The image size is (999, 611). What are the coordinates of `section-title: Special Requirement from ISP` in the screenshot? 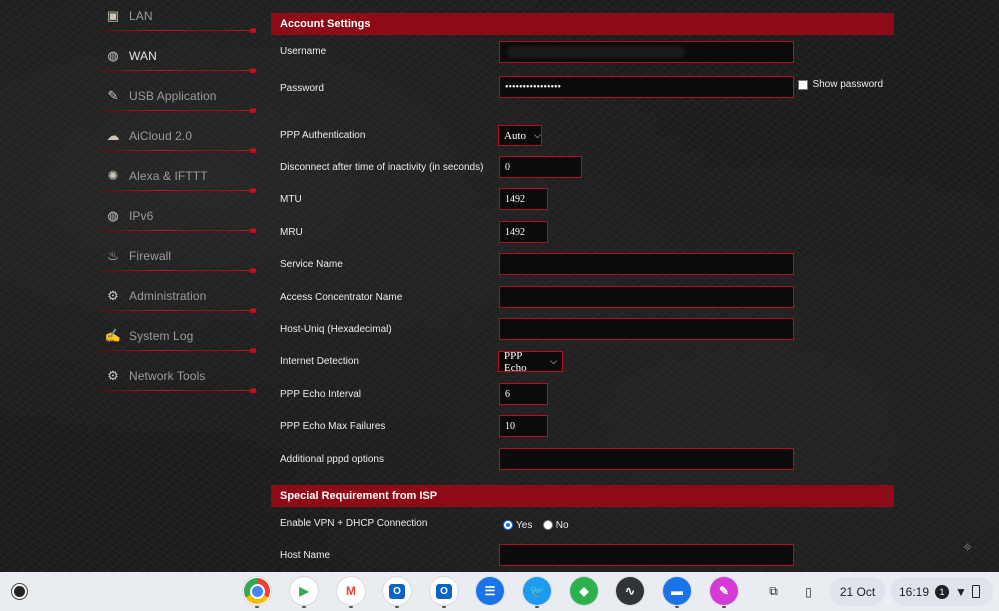 It's located at (359, 496).